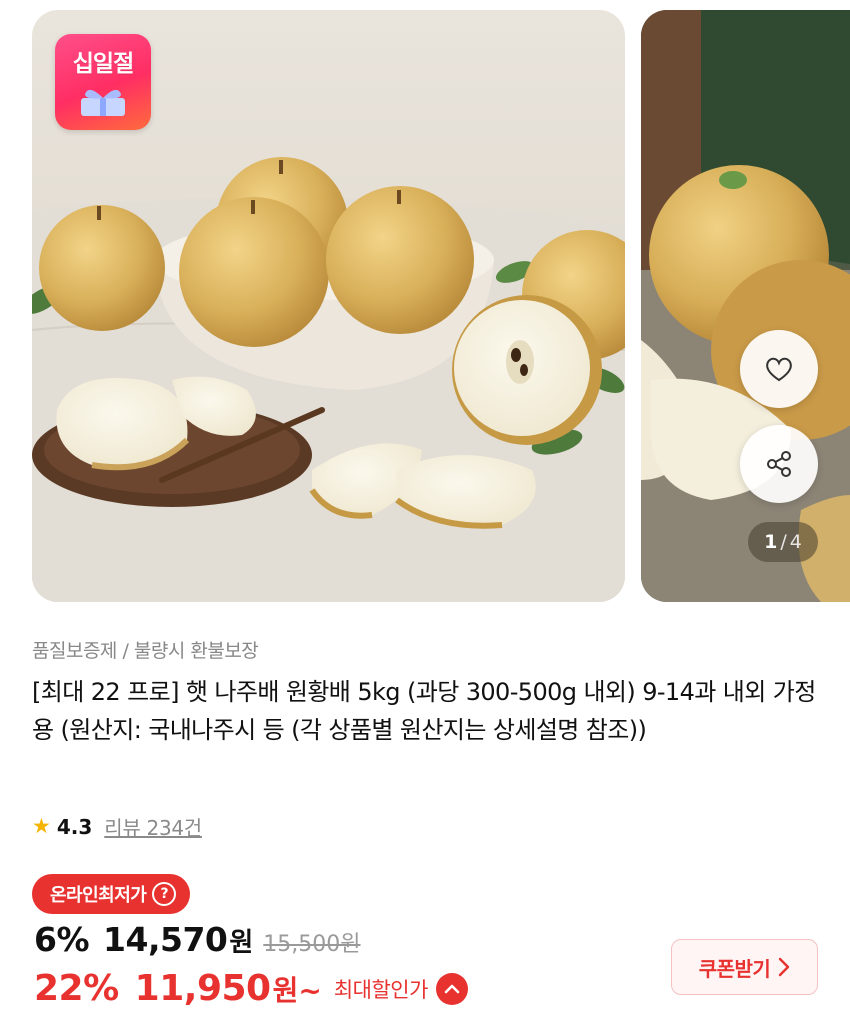 The height and width of the screenshot is (1028, 850). Describe the element at coordinates (165, 939) in the screenshot. I see `sale-price: 14,570` at that location.